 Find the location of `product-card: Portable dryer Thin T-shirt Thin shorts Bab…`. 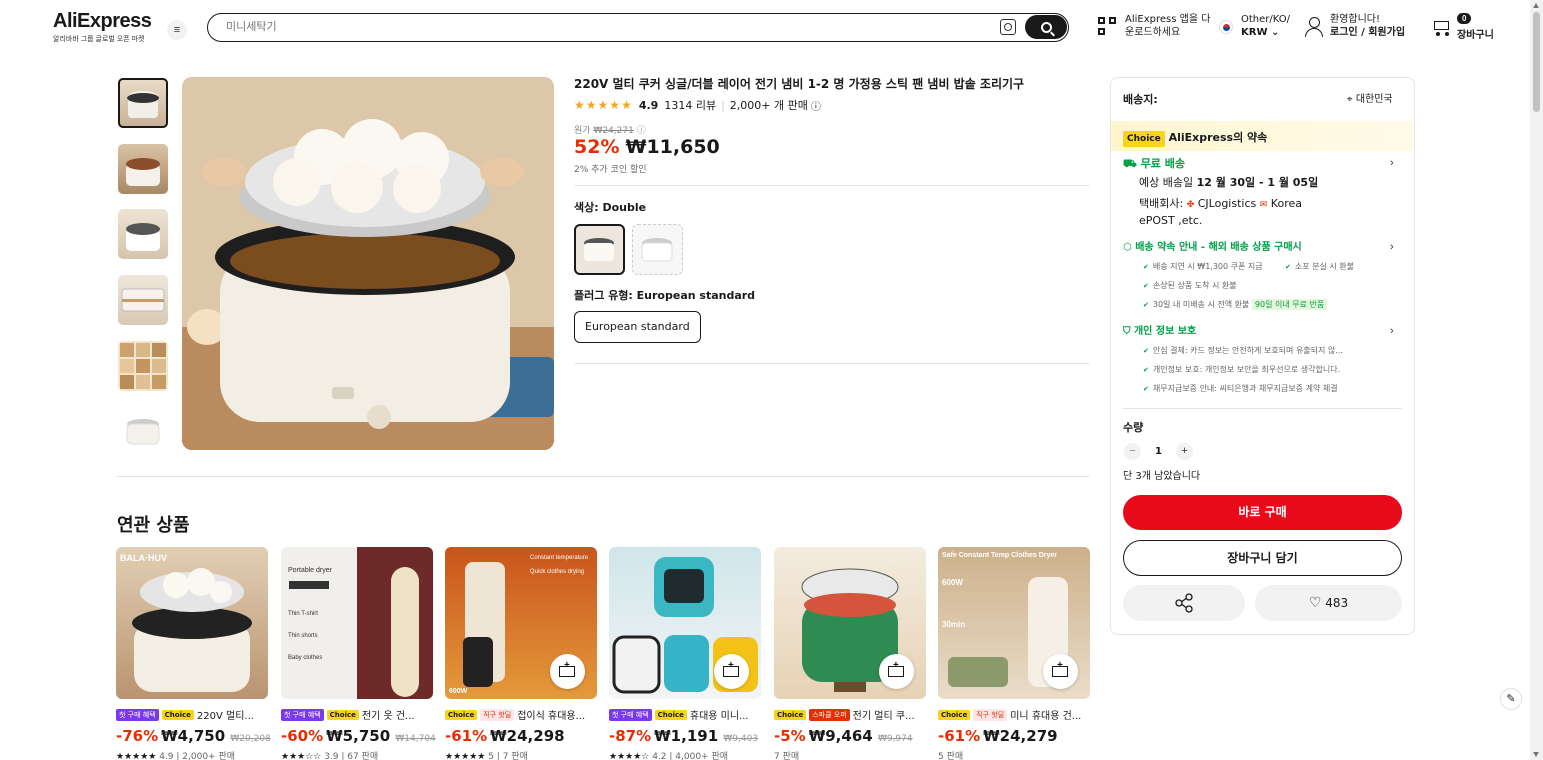

product-card: Portable dryer Thin T-shirt Thin shorts Bab… is located at coordinates (358, 653).